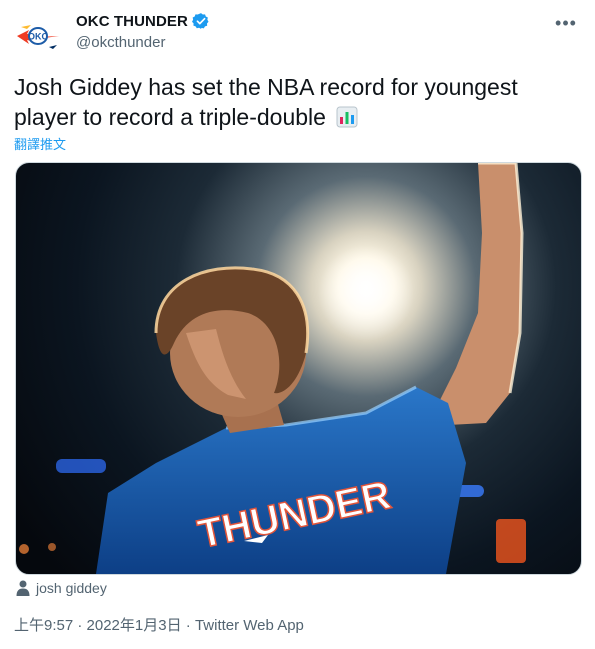 This screenshot has width=595, height=649. I want to click on svg-text: OKC, so click(38, 37).